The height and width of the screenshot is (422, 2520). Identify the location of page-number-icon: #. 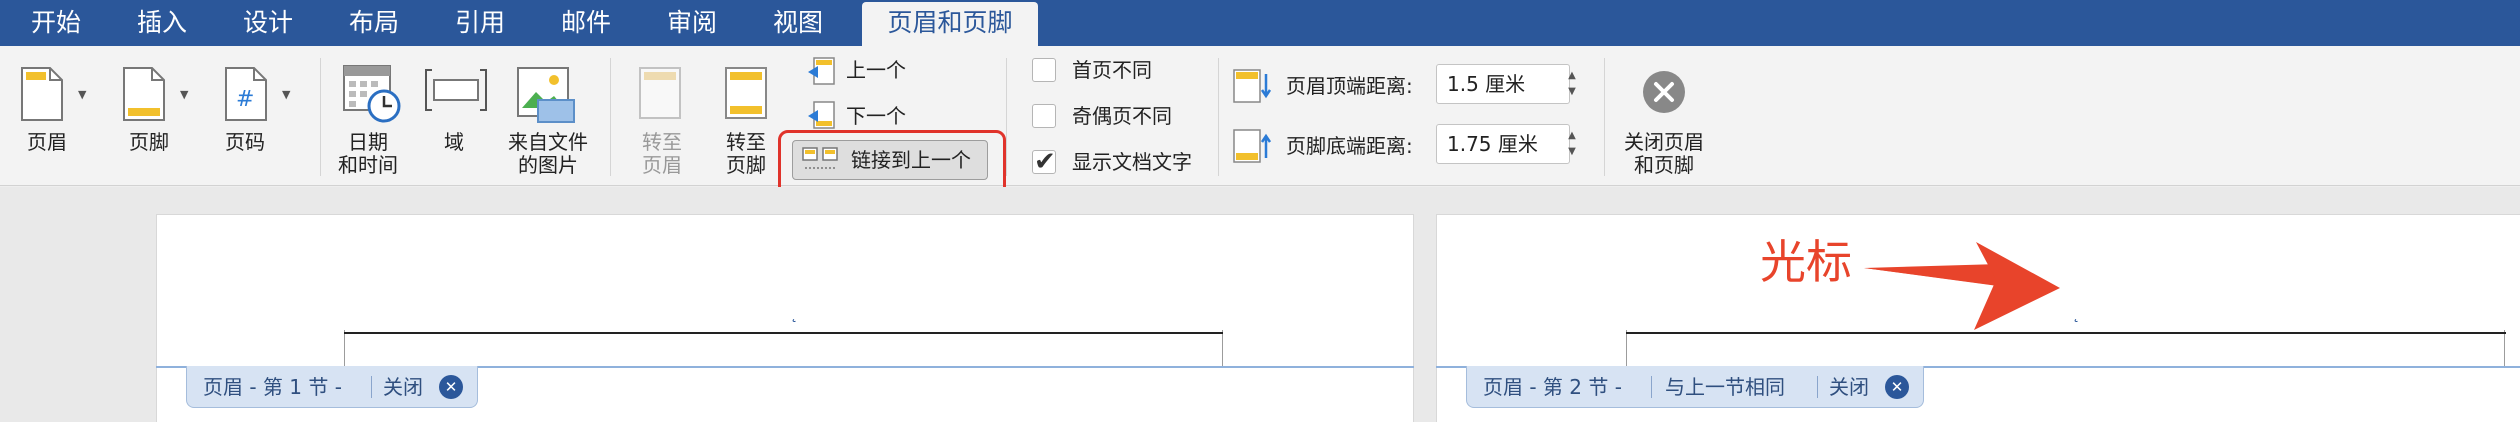
(246, 94).